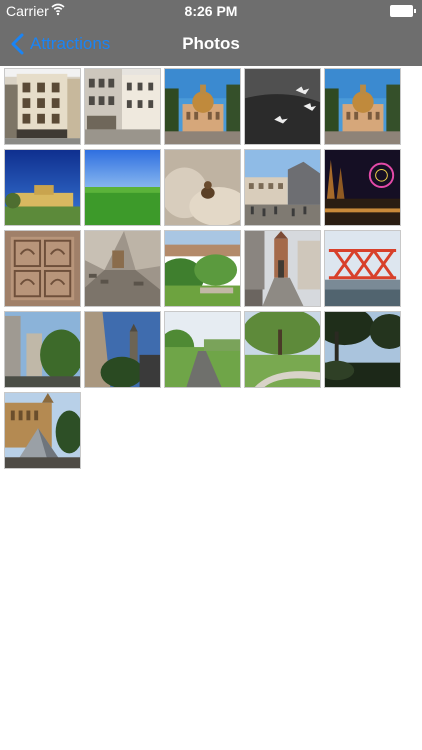 This screenshot has height=750, width=422. Describe the element at coordinates (403, 11) in the screenshot. I see `battery-icon` at that location.